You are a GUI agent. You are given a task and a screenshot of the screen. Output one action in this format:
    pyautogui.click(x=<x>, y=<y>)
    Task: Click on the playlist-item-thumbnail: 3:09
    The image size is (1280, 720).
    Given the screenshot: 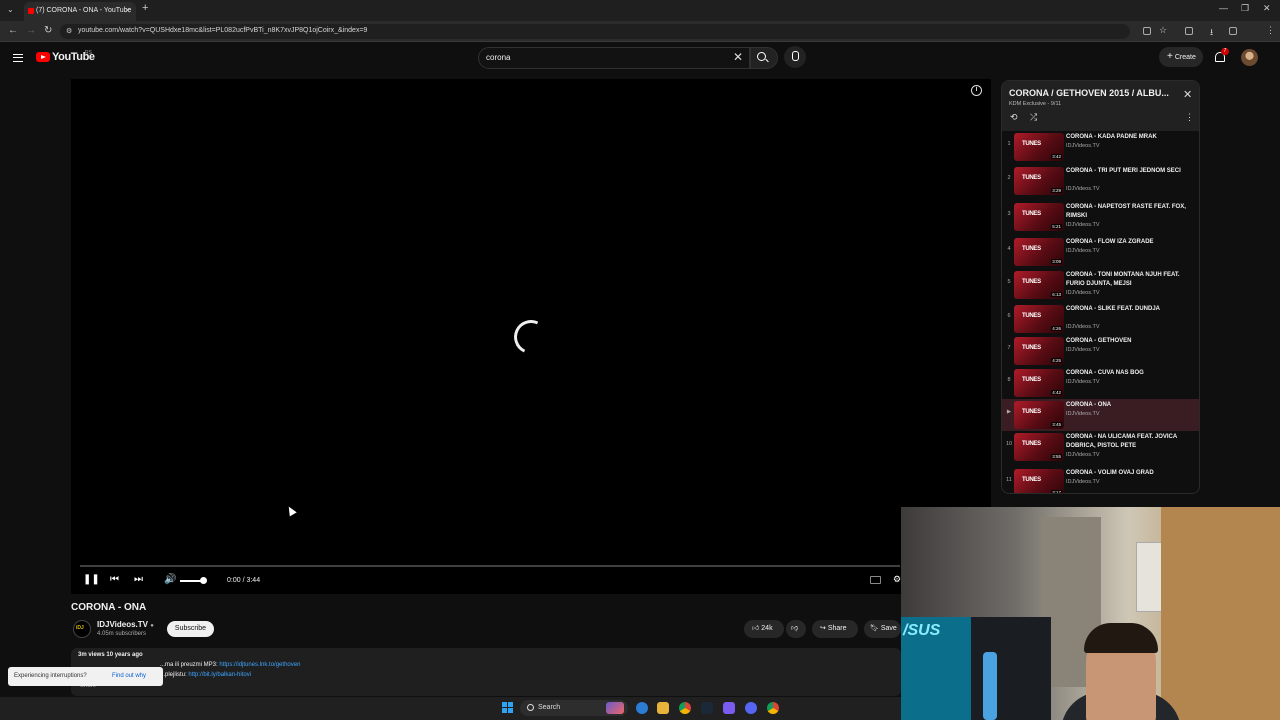 What is the action you would take?
    pyautogui.click(x=1039, y=252)
    